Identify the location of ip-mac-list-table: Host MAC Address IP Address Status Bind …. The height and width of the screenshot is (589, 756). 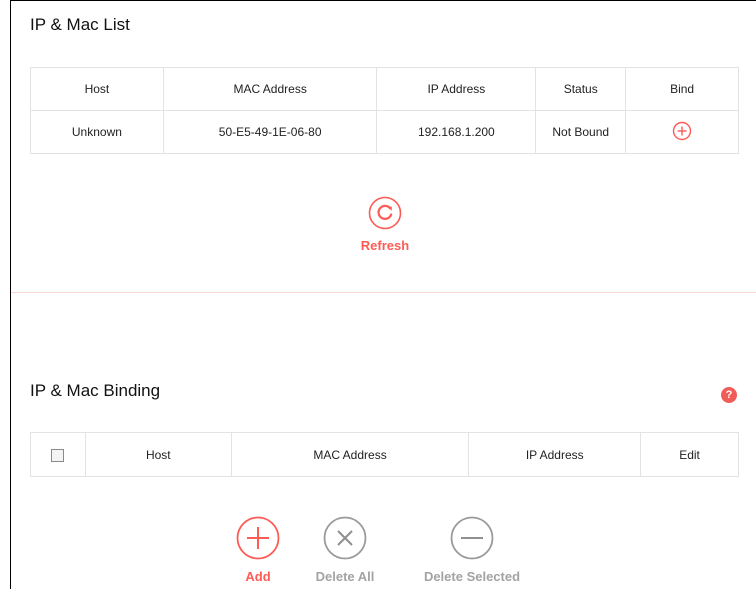
(384, 110).